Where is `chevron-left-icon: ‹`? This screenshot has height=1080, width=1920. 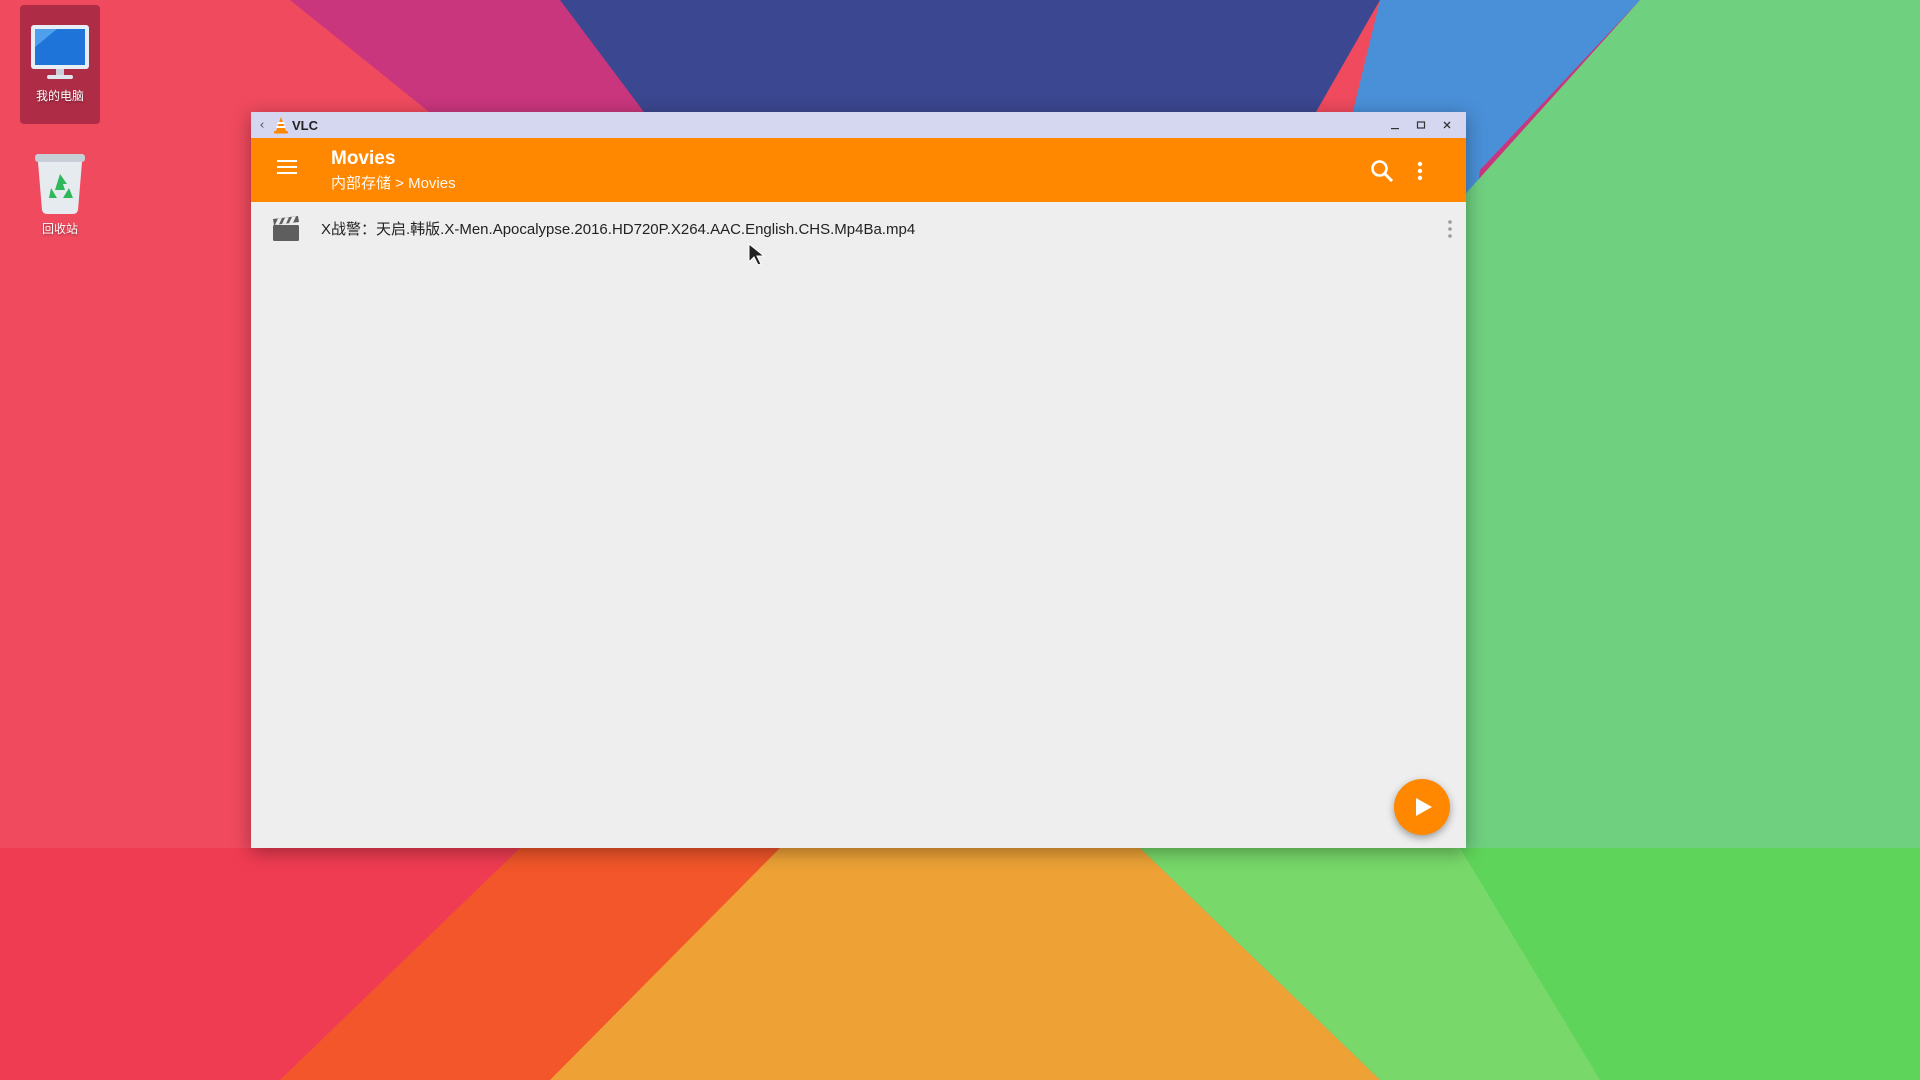 chevron-left-icon: ‹ is located at coordinates (262, 125).